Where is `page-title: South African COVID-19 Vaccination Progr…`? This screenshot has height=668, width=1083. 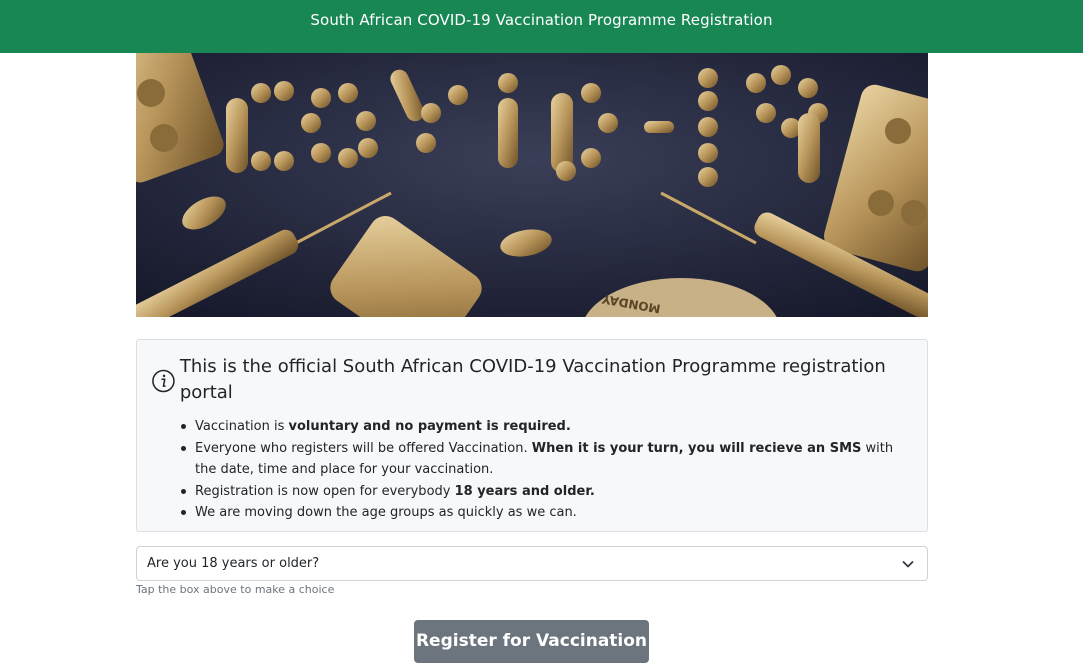 page-title: South African COVID-19 Vaccination Progr… is located at coordinates (541, 20).